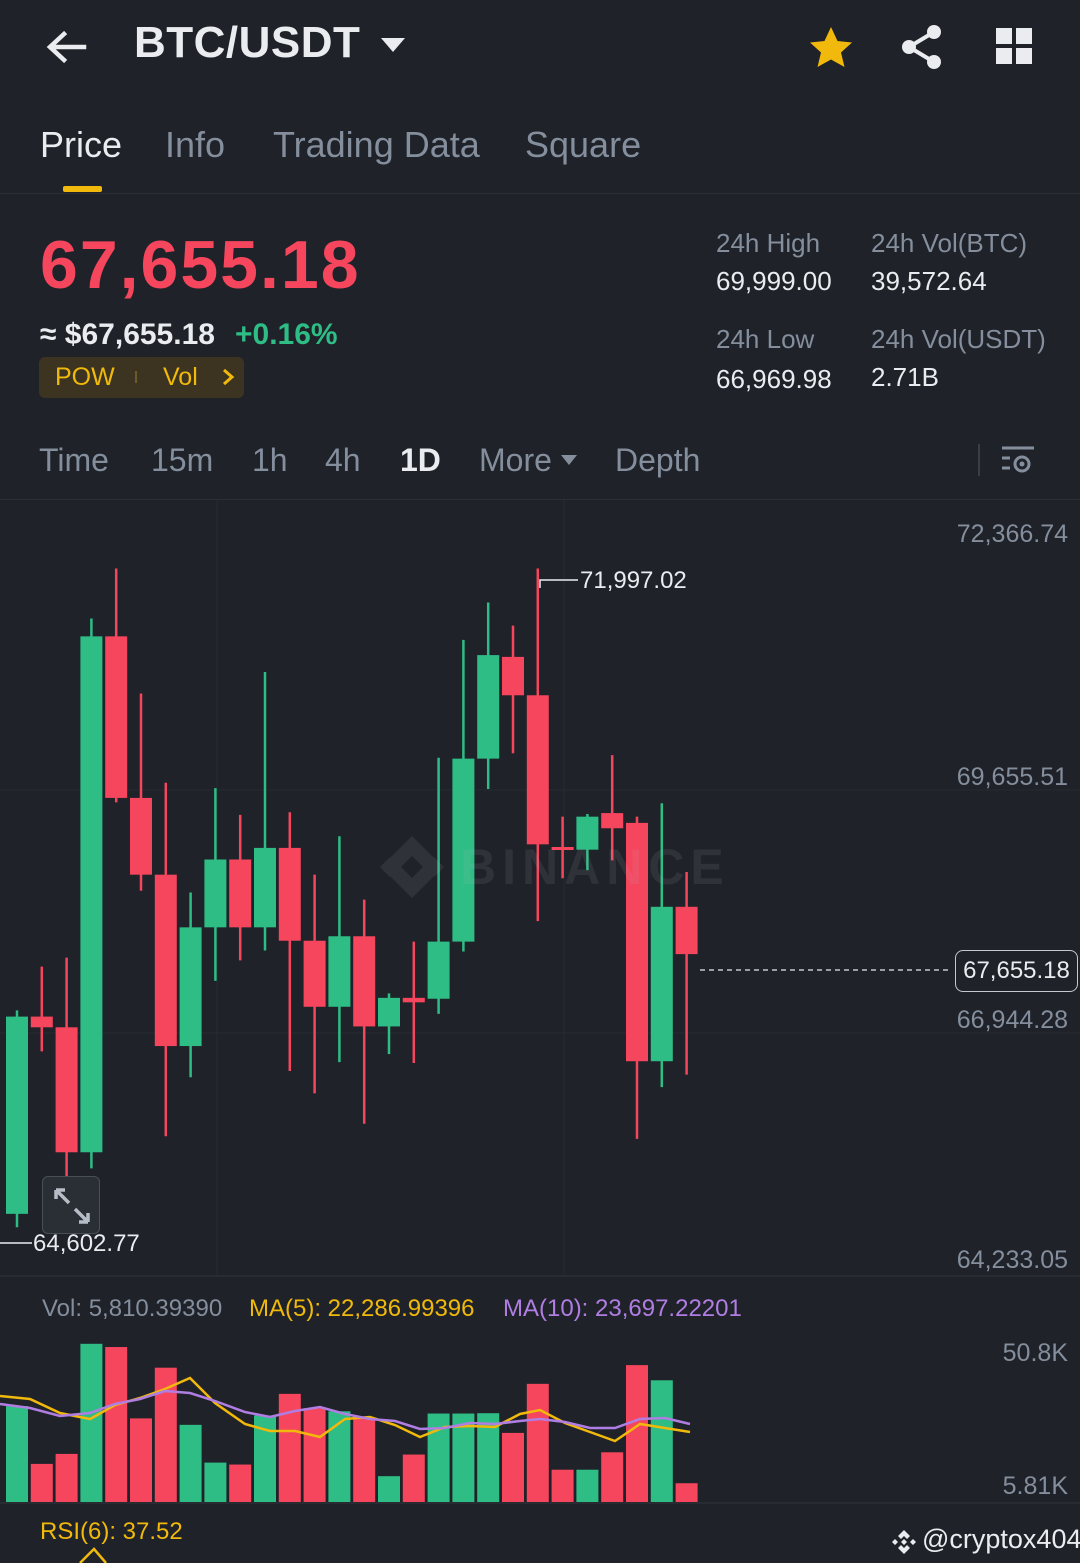 The height and width of the screenshot is (1563, 1080). I want to click on grid-menu-icon, so click(1014, 46).